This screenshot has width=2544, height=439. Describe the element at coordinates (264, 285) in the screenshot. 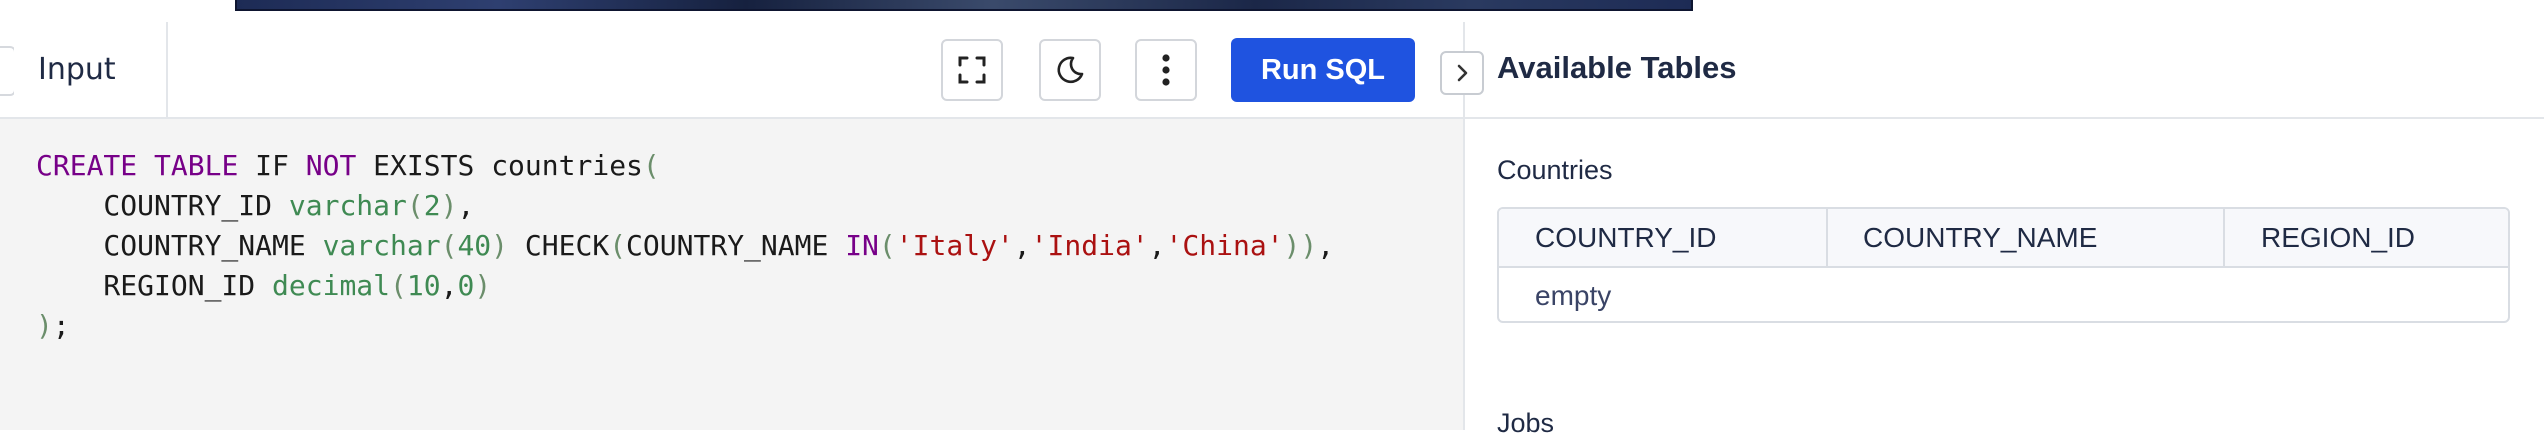

I see `code-line-4: REGION_ID decimal(10,0)` at that location.